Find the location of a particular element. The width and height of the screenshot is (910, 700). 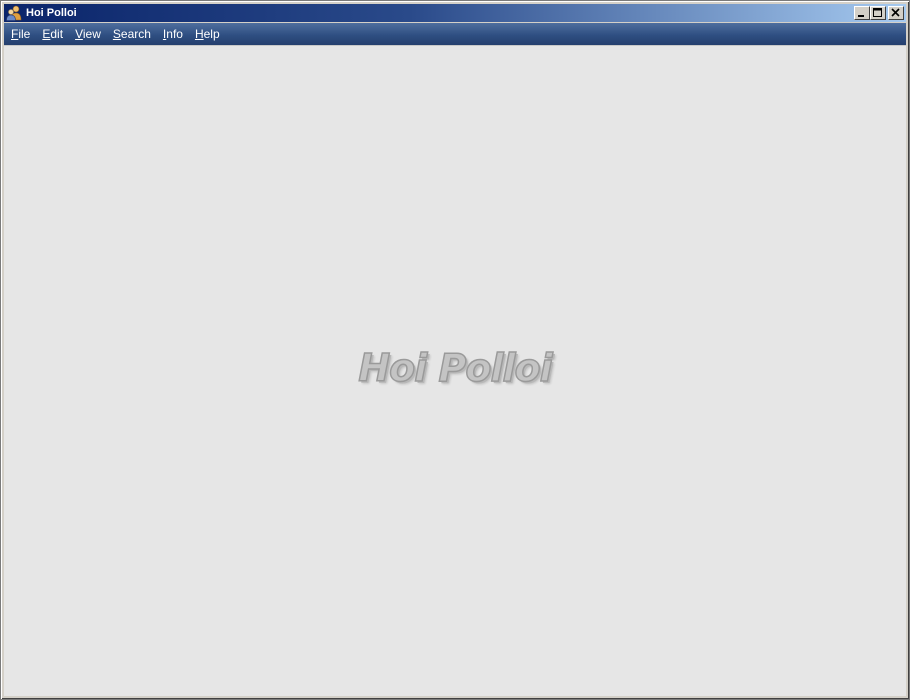

app-watermark-logo: Hoi Polloi is located at coordinates (456, 368).